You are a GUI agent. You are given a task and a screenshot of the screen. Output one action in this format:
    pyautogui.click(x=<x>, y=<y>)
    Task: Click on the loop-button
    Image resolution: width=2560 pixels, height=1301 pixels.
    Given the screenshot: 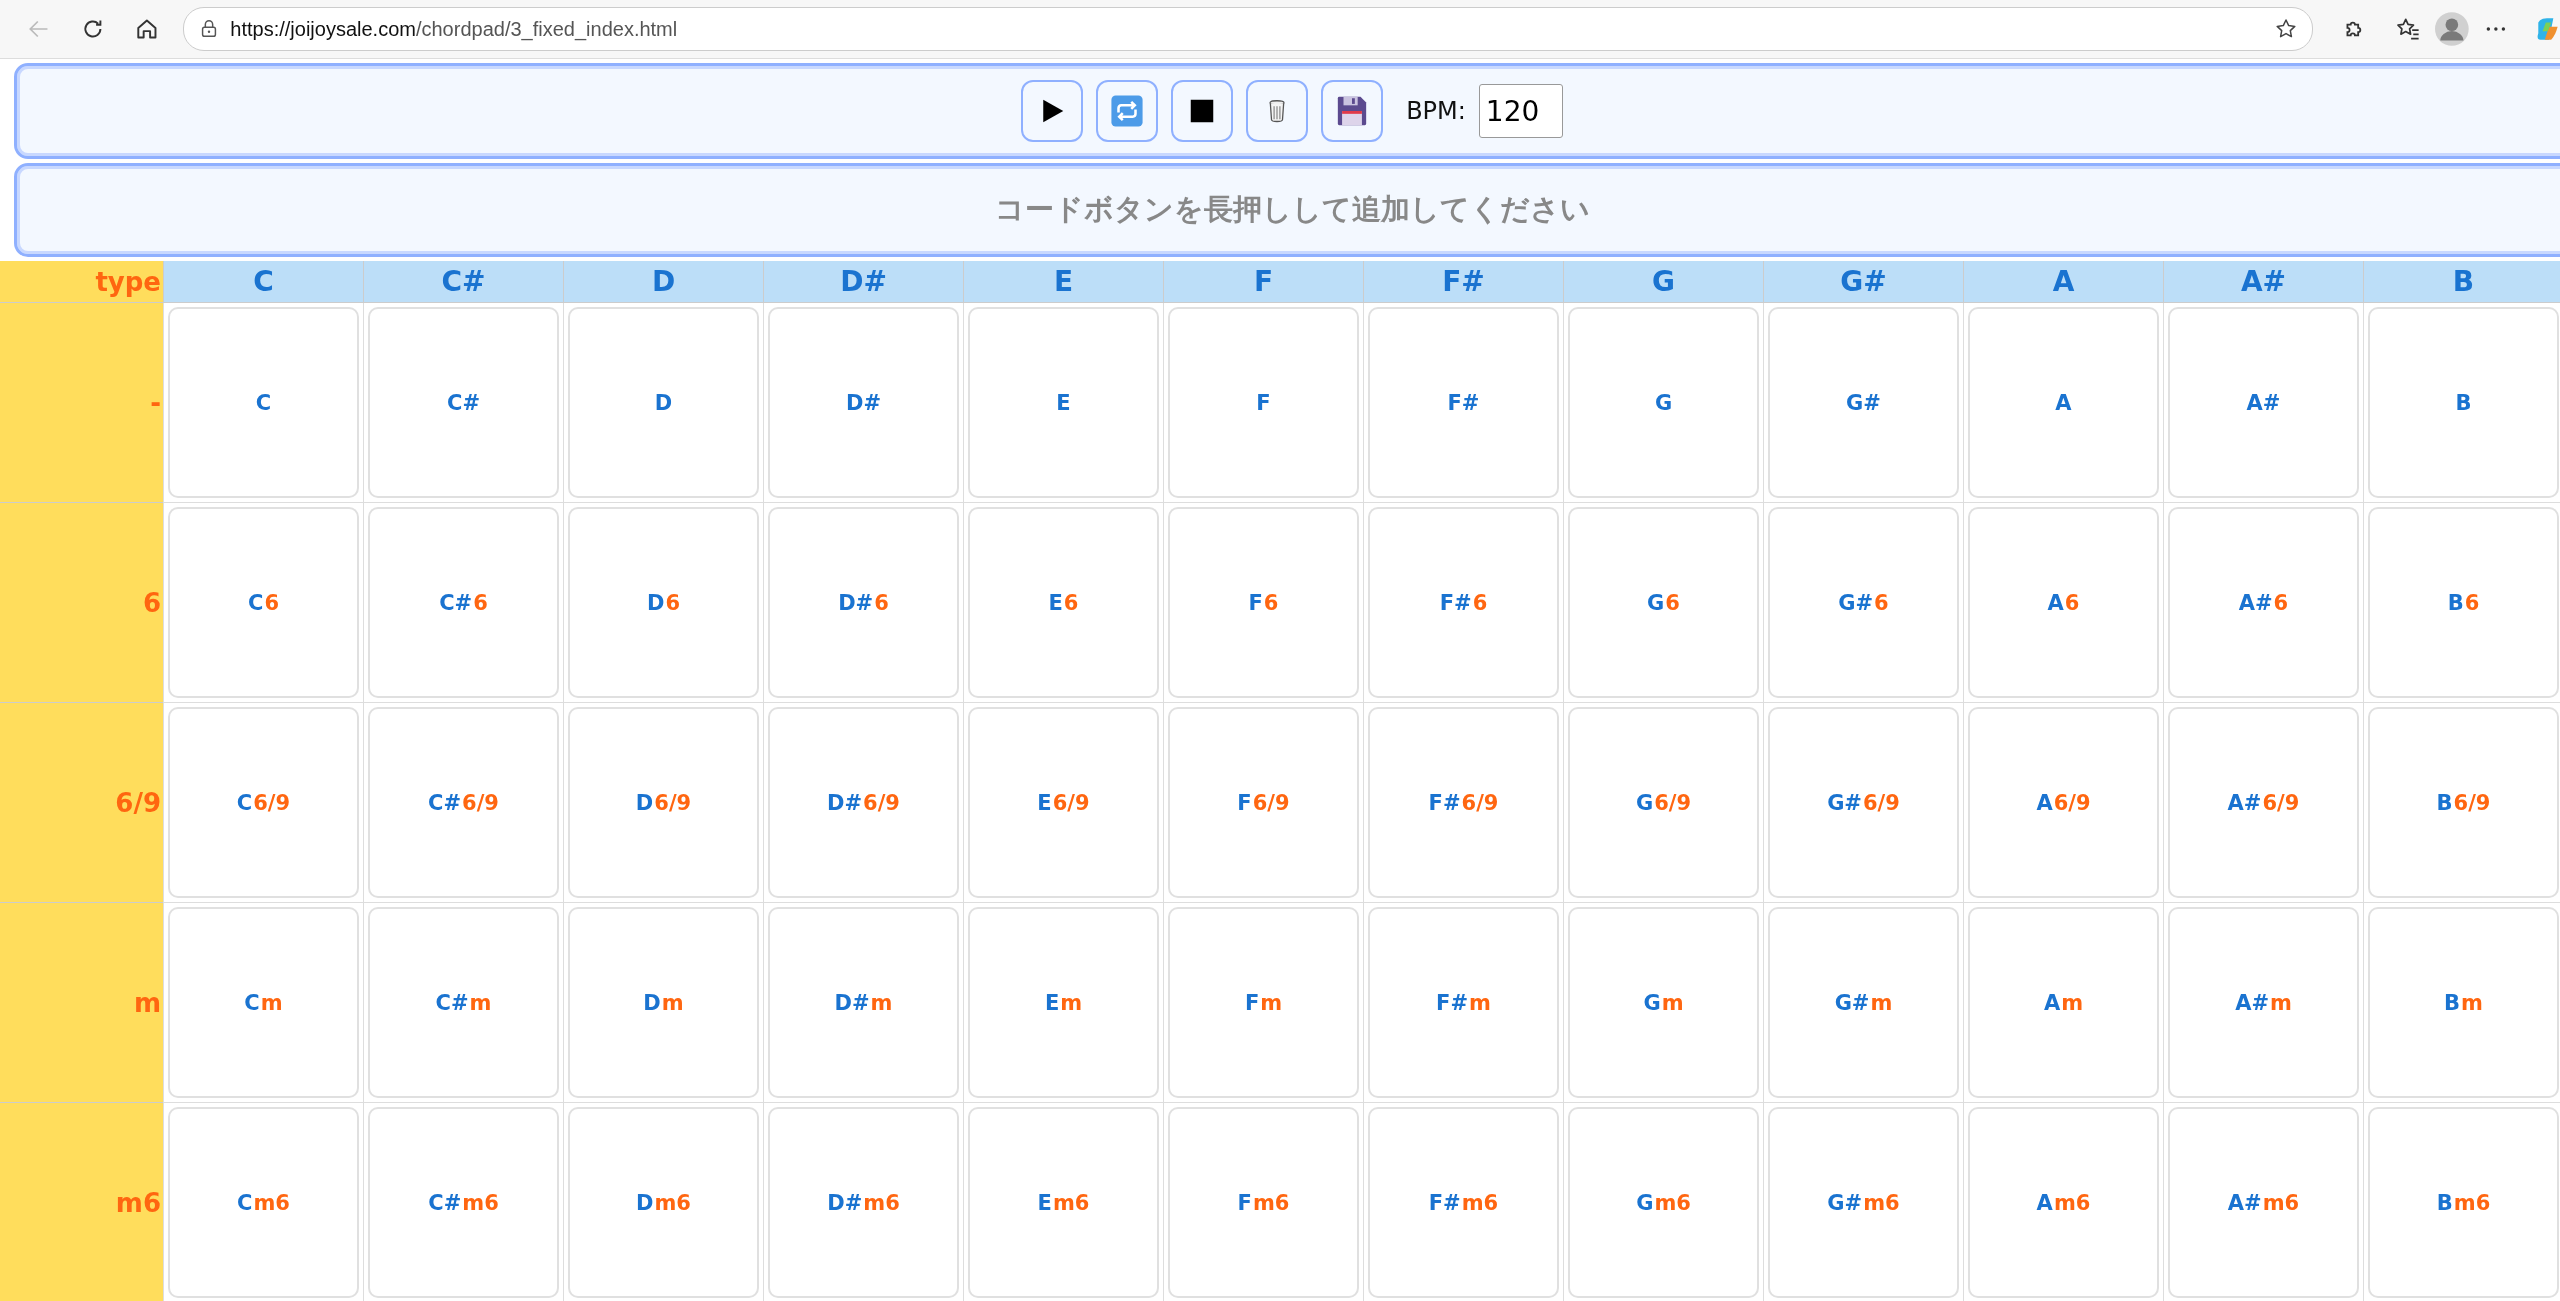 What is the action you would take?
    pyautogui.click(x=1127, y=111)
    